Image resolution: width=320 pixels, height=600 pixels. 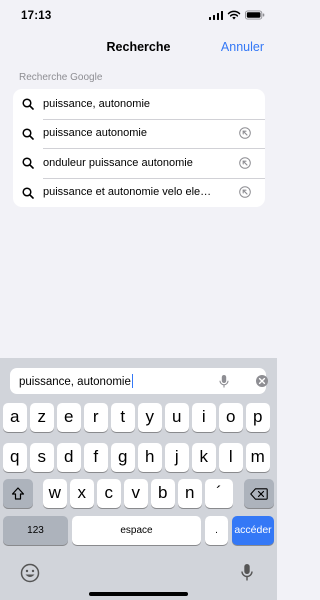 What do you see at coordinates (42, 457) in the screenshot?
I see `key-s: s` at bounding box center [42, 457].